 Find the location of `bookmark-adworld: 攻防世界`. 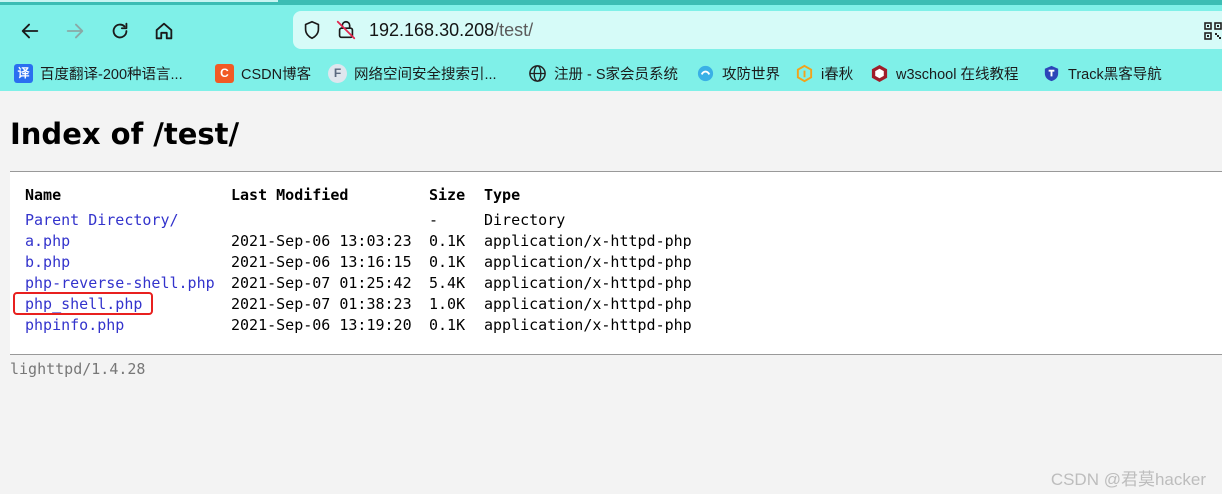

bookmark-adworld: 攻防世界 is located at coordinates (738, 73).